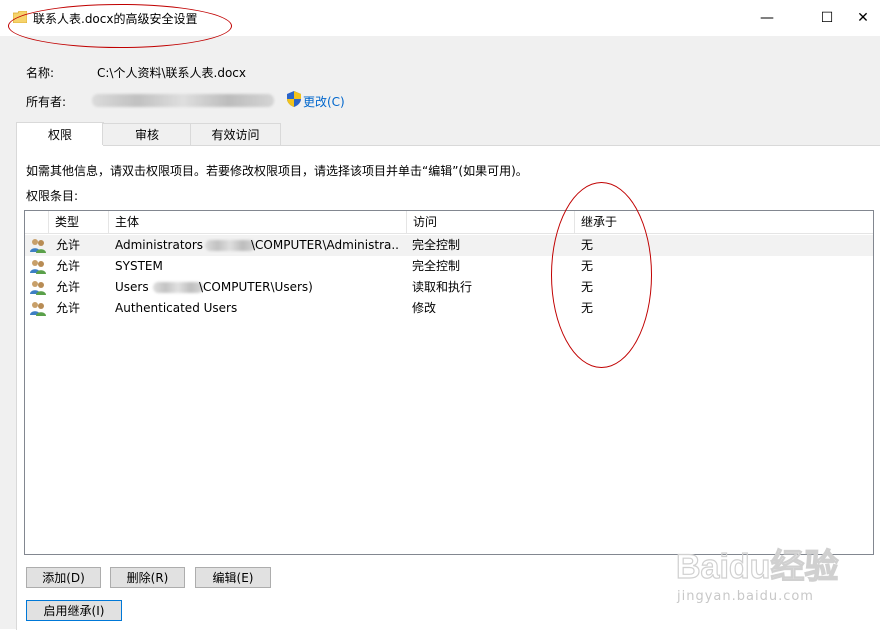 The width and height of the screenshot is (880, 630). I want to click on header-icon-column, so click(37, 222).